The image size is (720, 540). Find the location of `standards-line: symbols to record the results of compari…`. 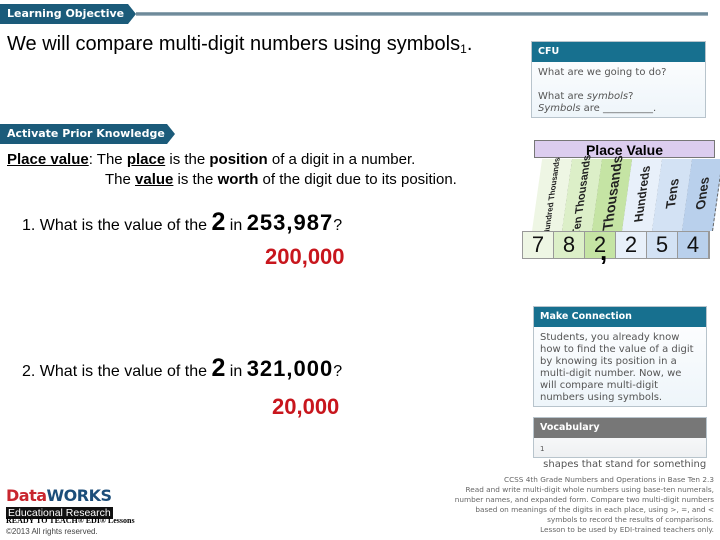

standards-line: symbols to record the results of compari… is located at coordinates (630, 519).